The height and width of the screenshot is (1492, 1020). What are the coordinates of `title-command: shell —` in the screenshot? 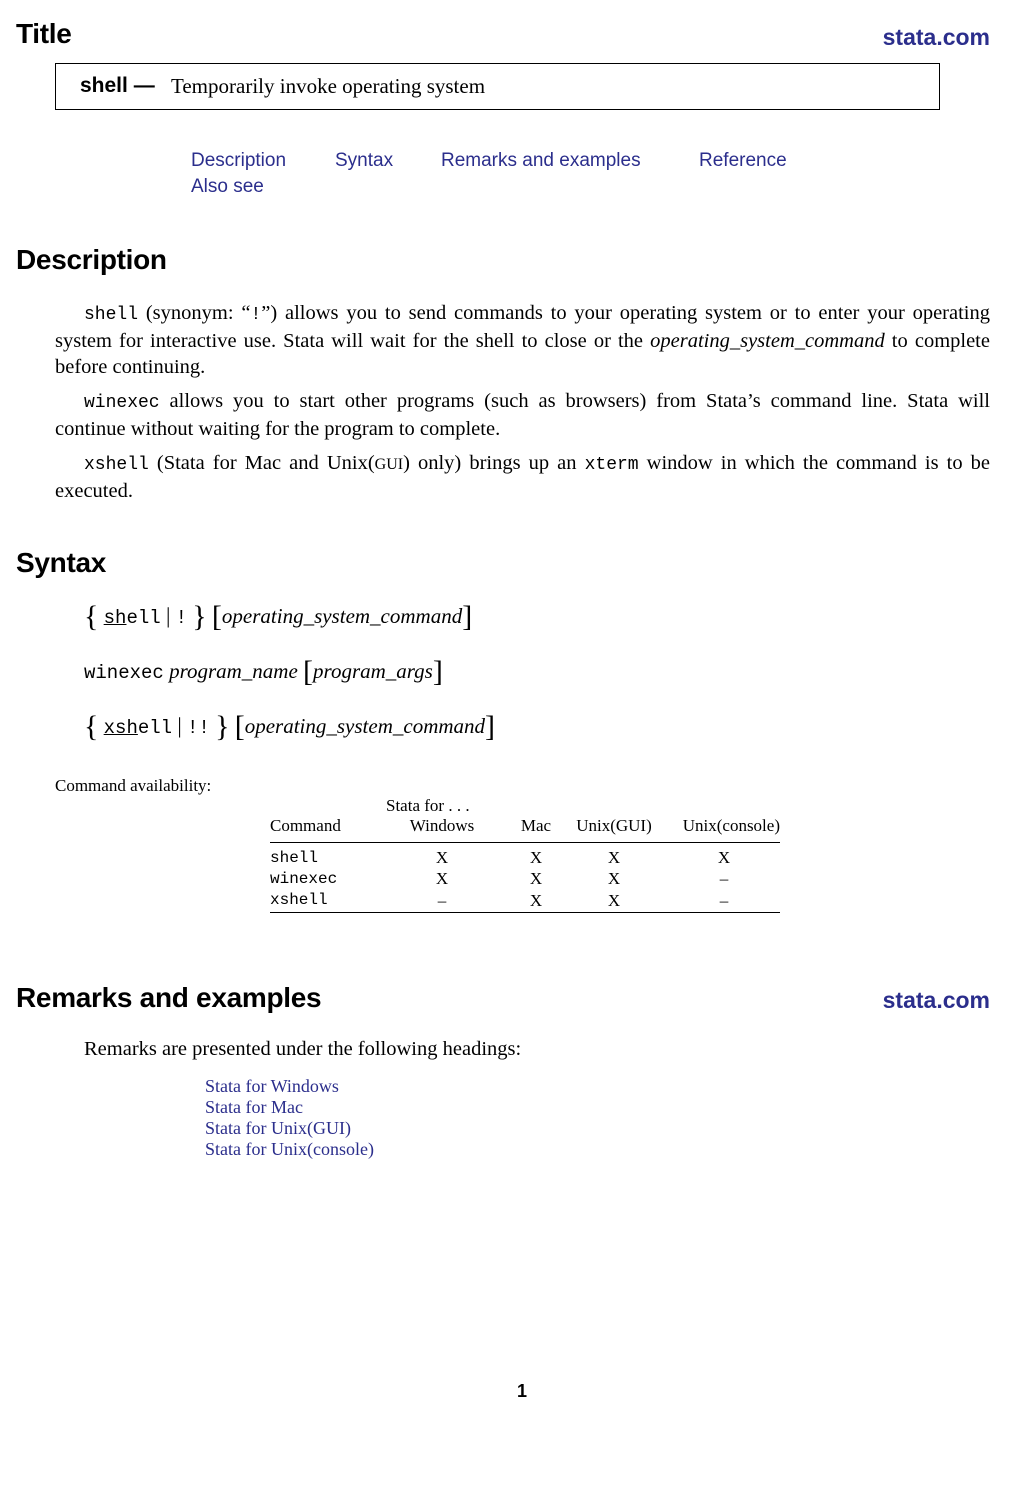 It's located at (117, 85).